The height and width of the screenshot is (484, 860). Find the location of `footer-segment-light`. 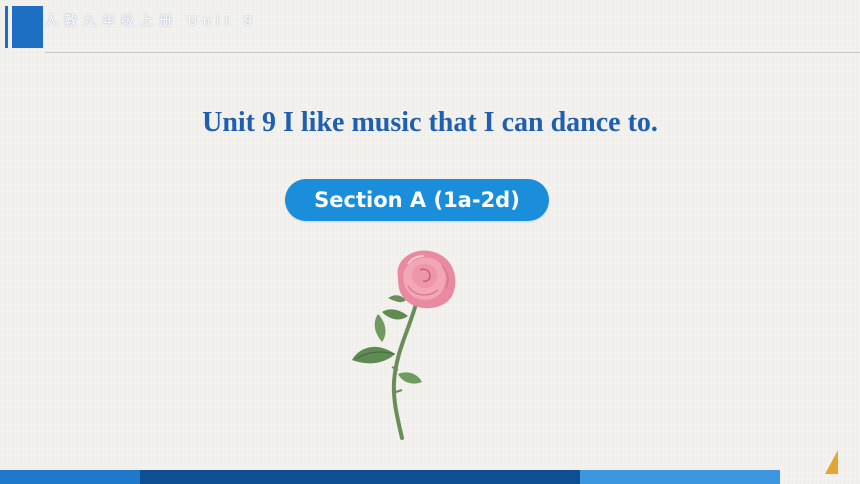

footer-segment-light is located at coordinates (680, 477).